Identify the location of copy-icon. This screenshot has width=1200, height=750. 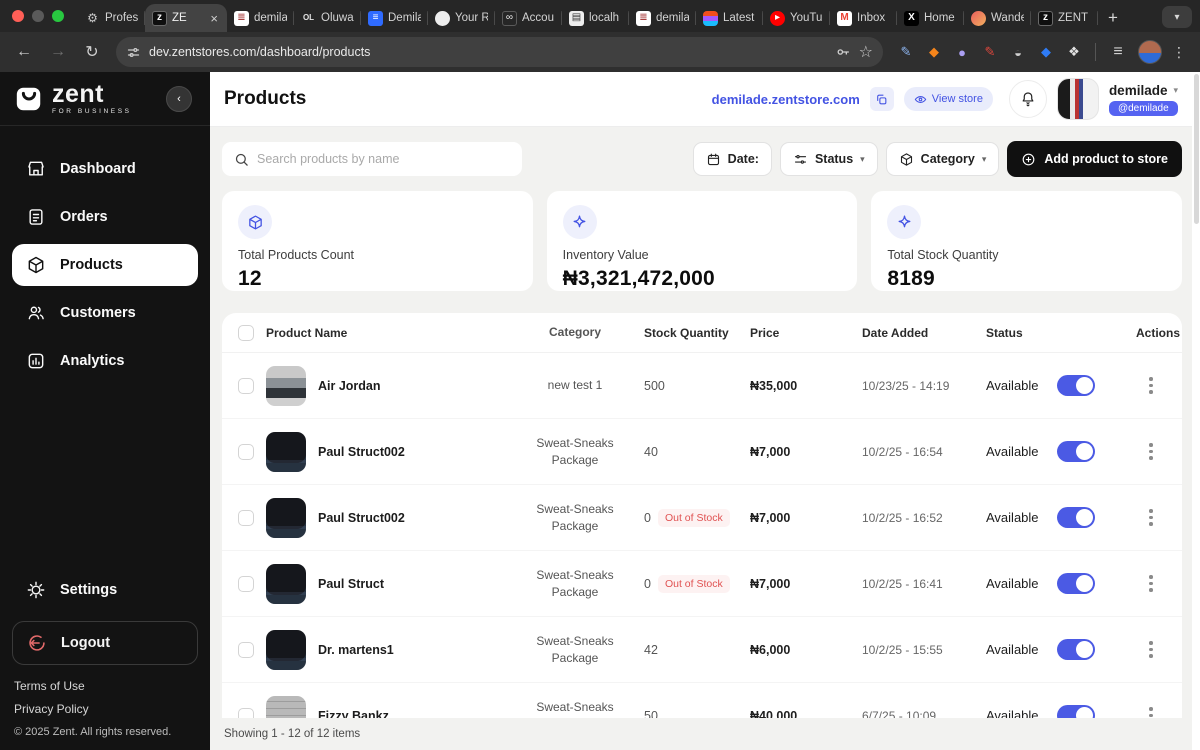
(881, 99).